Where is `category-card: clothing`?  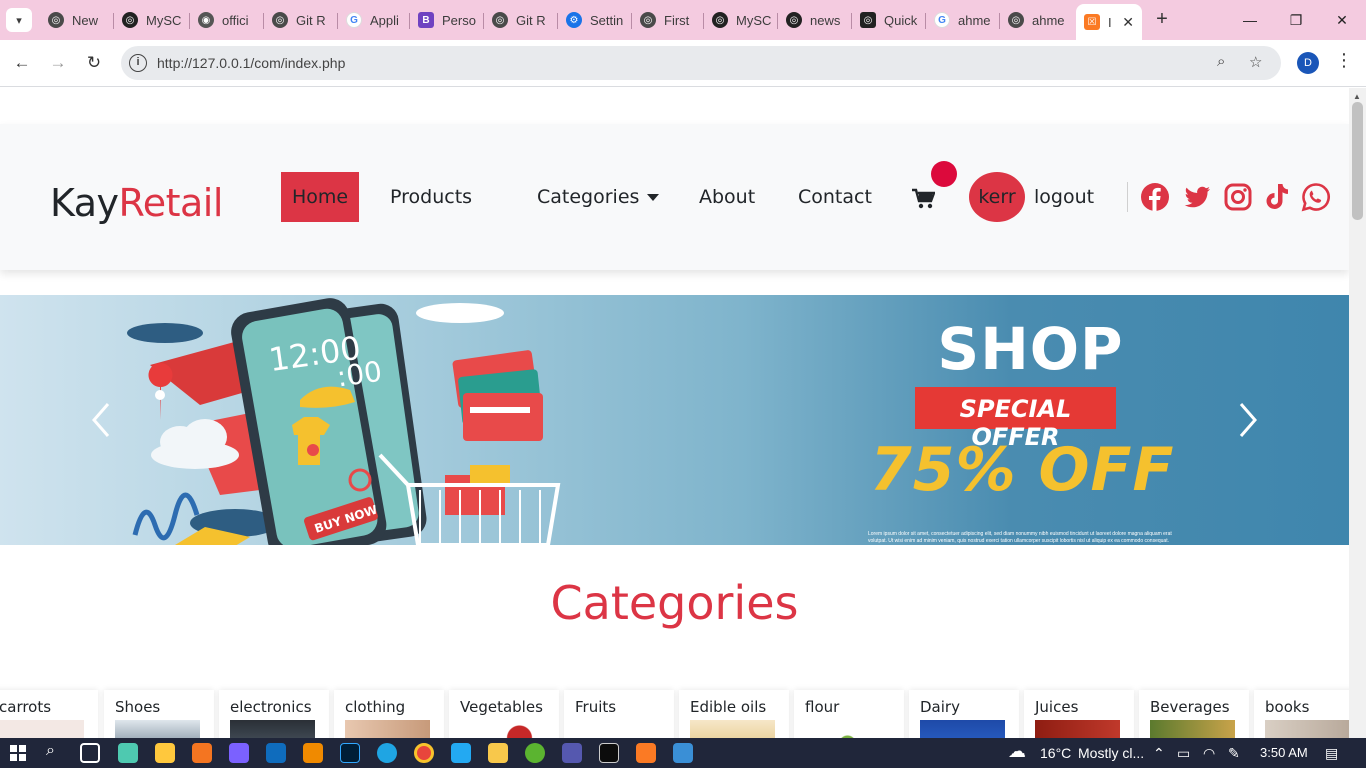
category-card: clothing is located at coordinates (389, 714).